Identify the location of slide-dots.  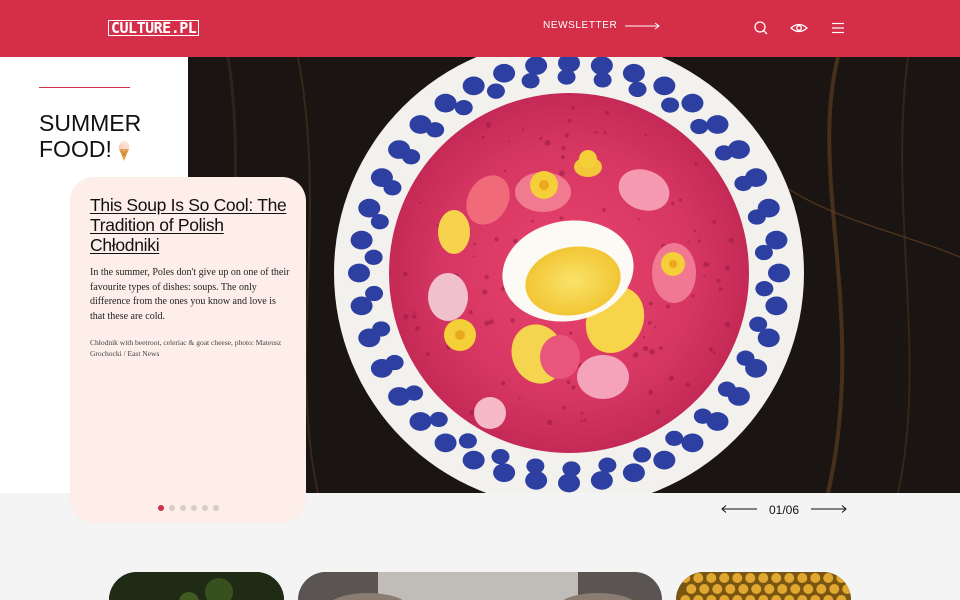
(188, 508).